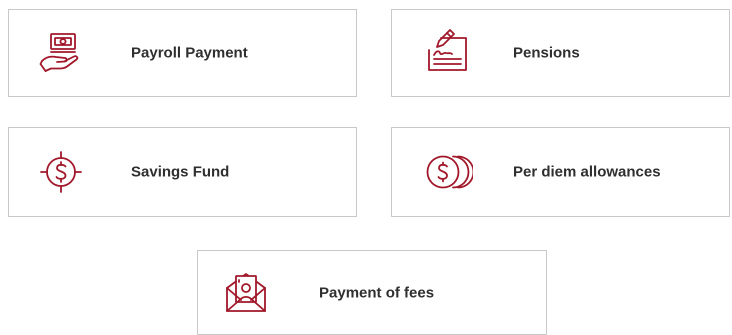 This screenshot has height=335, width=732. I want to click on dollar-target-icon, so click(61, 172).